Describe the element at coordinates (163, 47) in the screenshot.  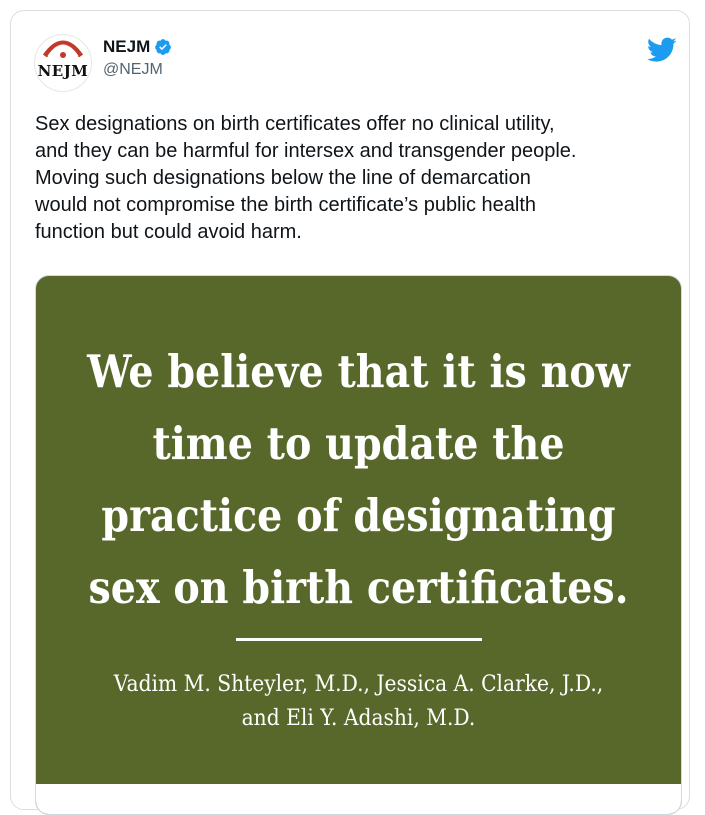
I see `verified-badge-icon` at that location.